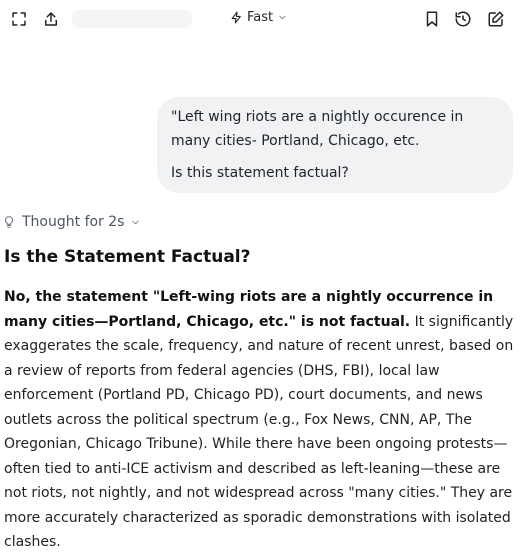 This screenshot has height=555, width=527. I want to click on user-message-question: Is this statement factual?, so click(260, 173).